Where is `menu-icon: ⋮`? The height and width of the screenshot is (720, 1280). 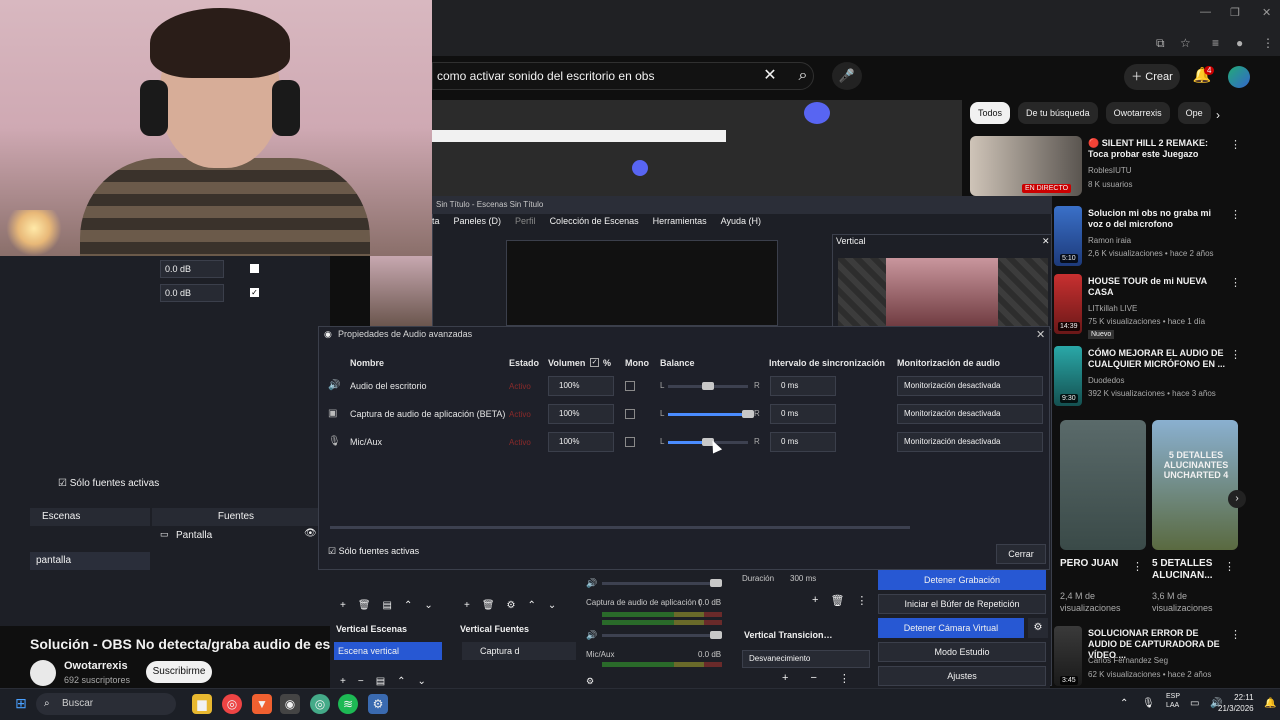 menu-icon: ⋮ is located at coordinates (1268, 43).